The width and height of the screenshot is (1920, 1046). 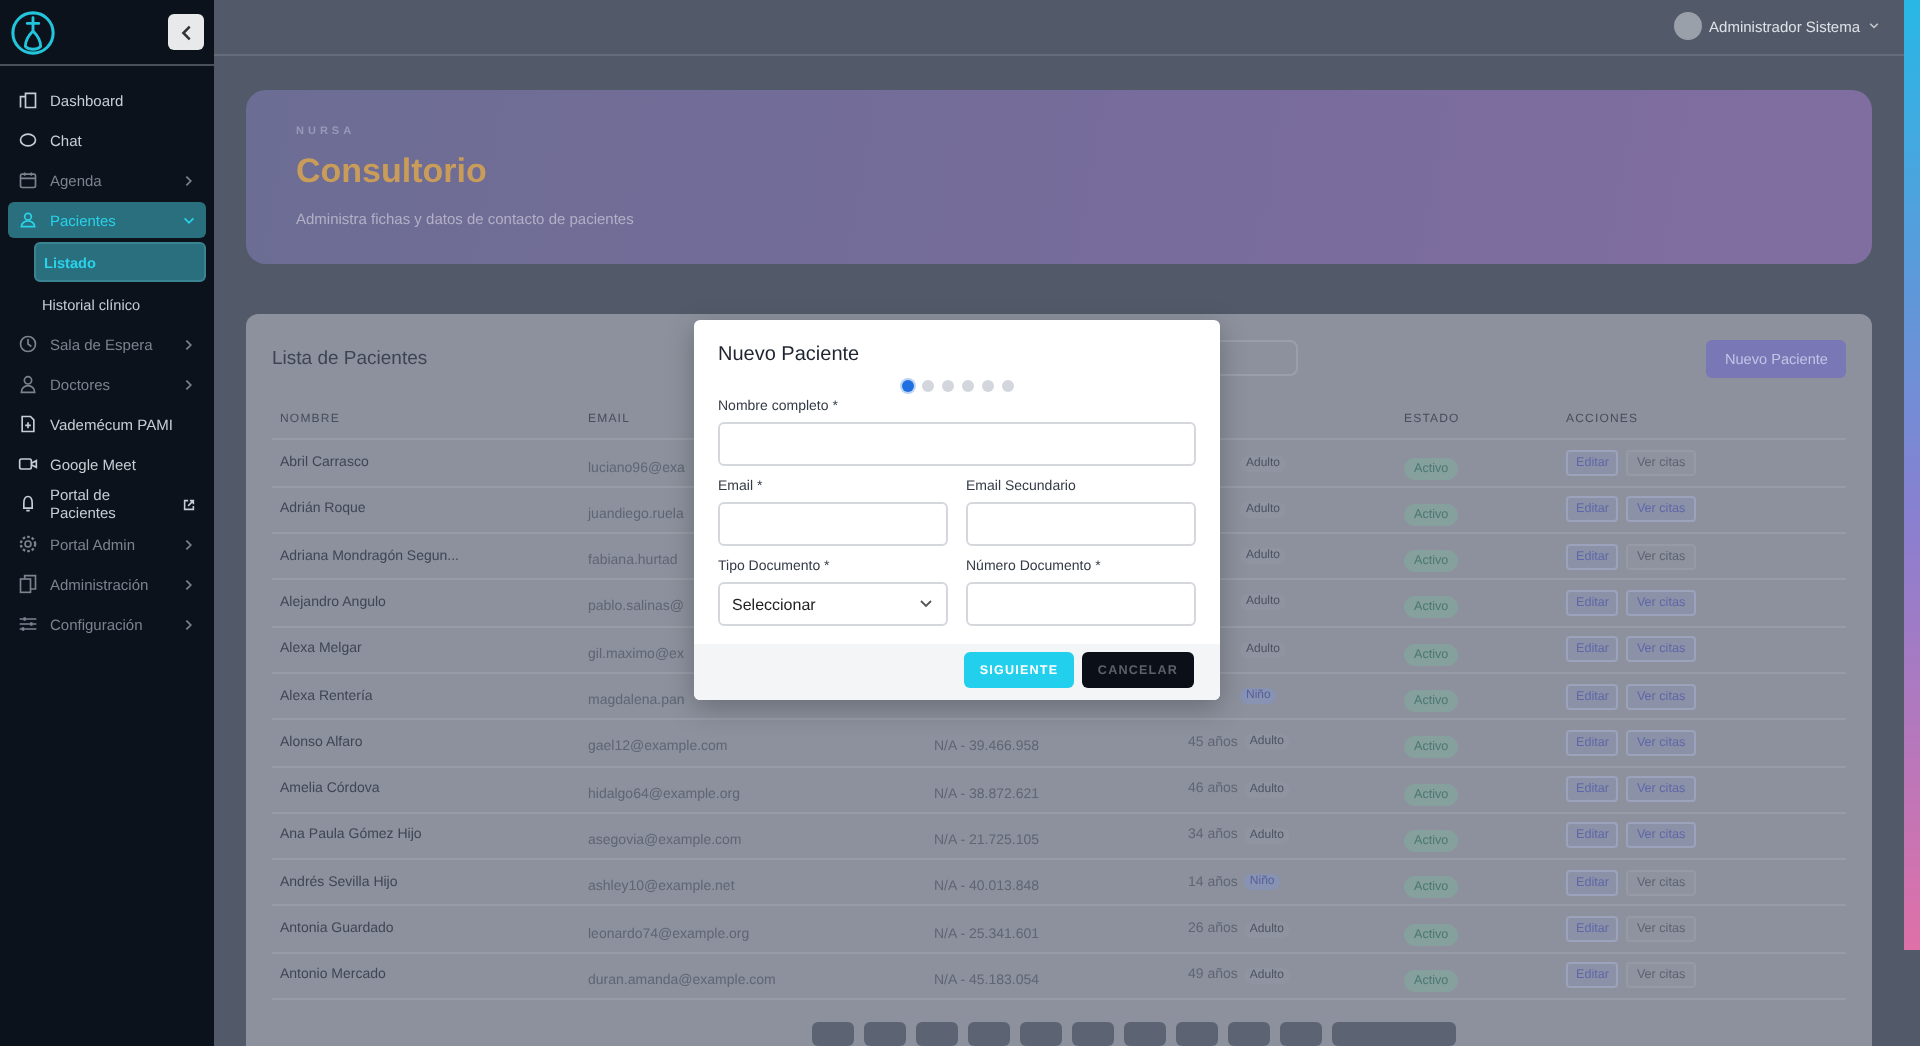 I want to click on collapse-button, so click(x=186, y=32).